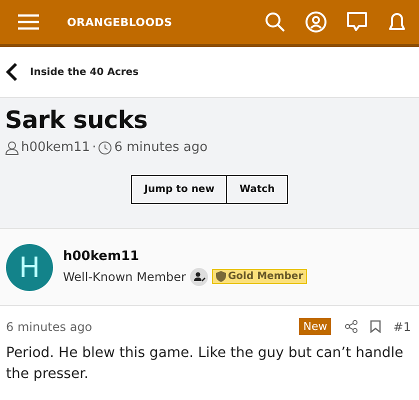  I want to click on menu-icon, so click(28, 22).